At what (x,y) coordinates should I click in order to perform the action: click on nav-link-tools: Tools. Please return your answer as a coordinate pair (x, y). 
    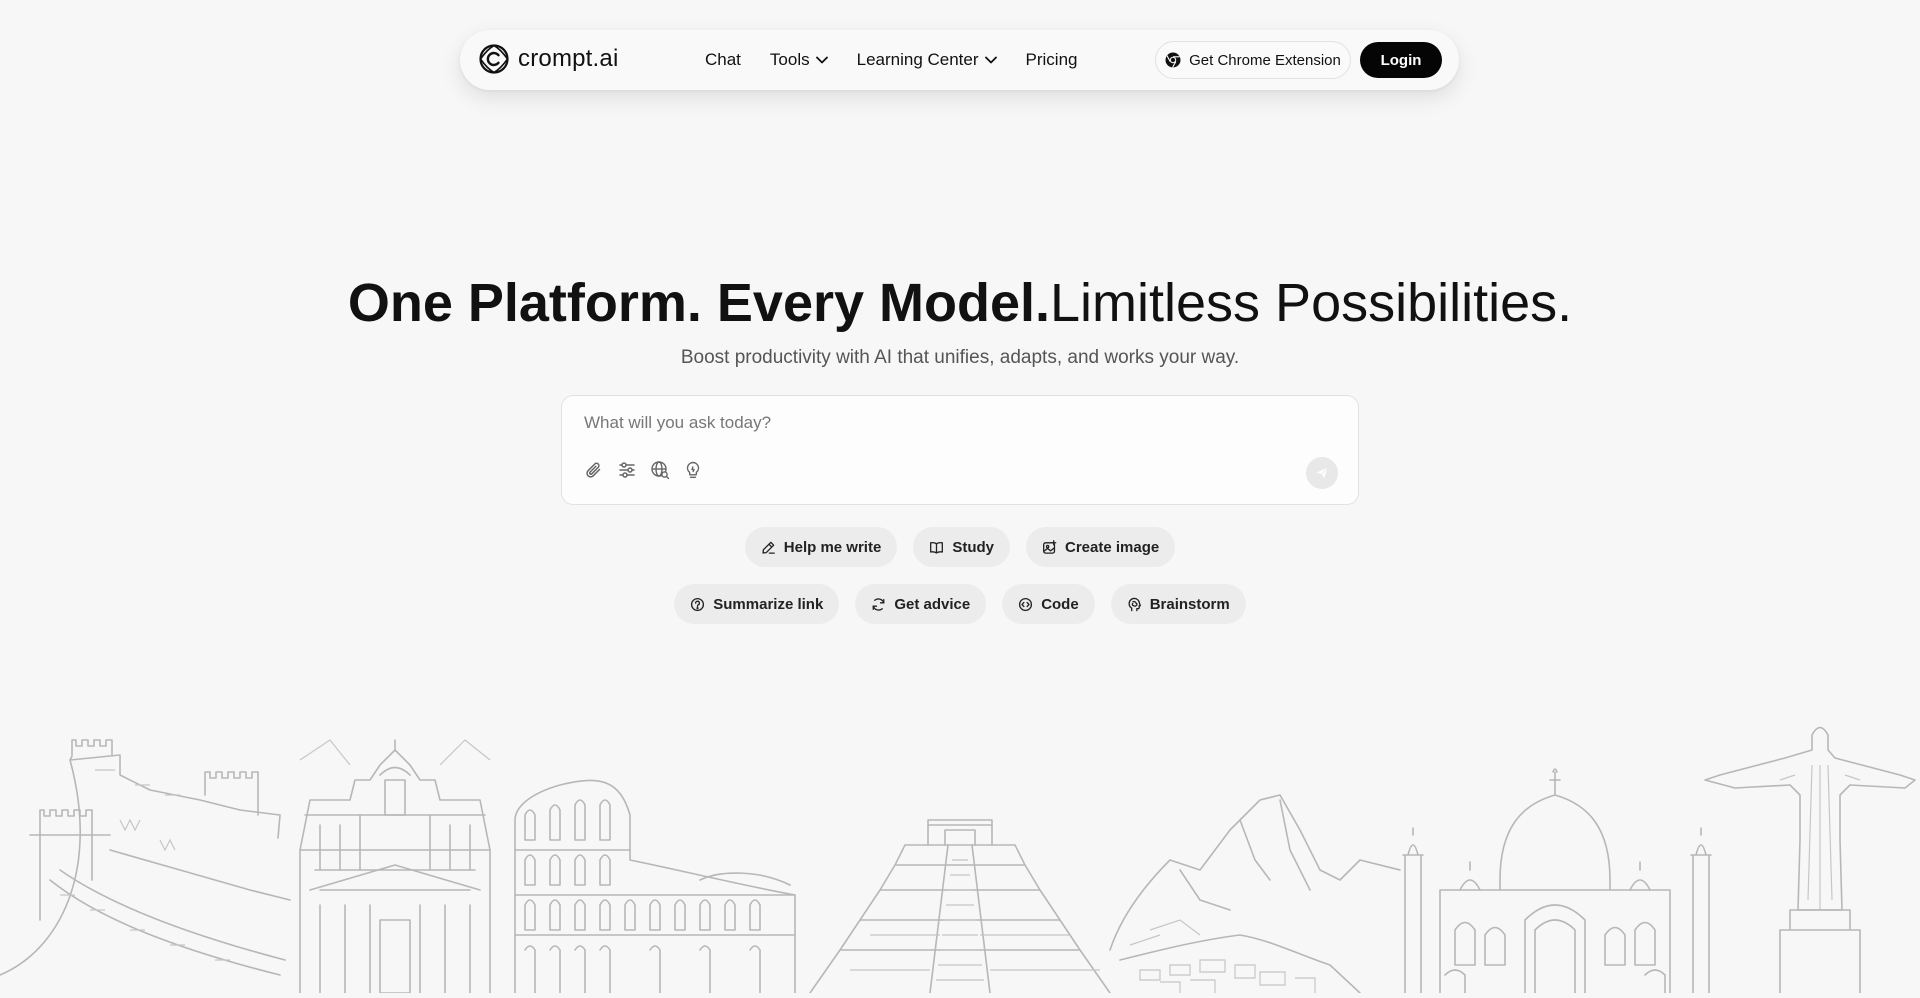
    Looking at the image, I should click on (799, 60).